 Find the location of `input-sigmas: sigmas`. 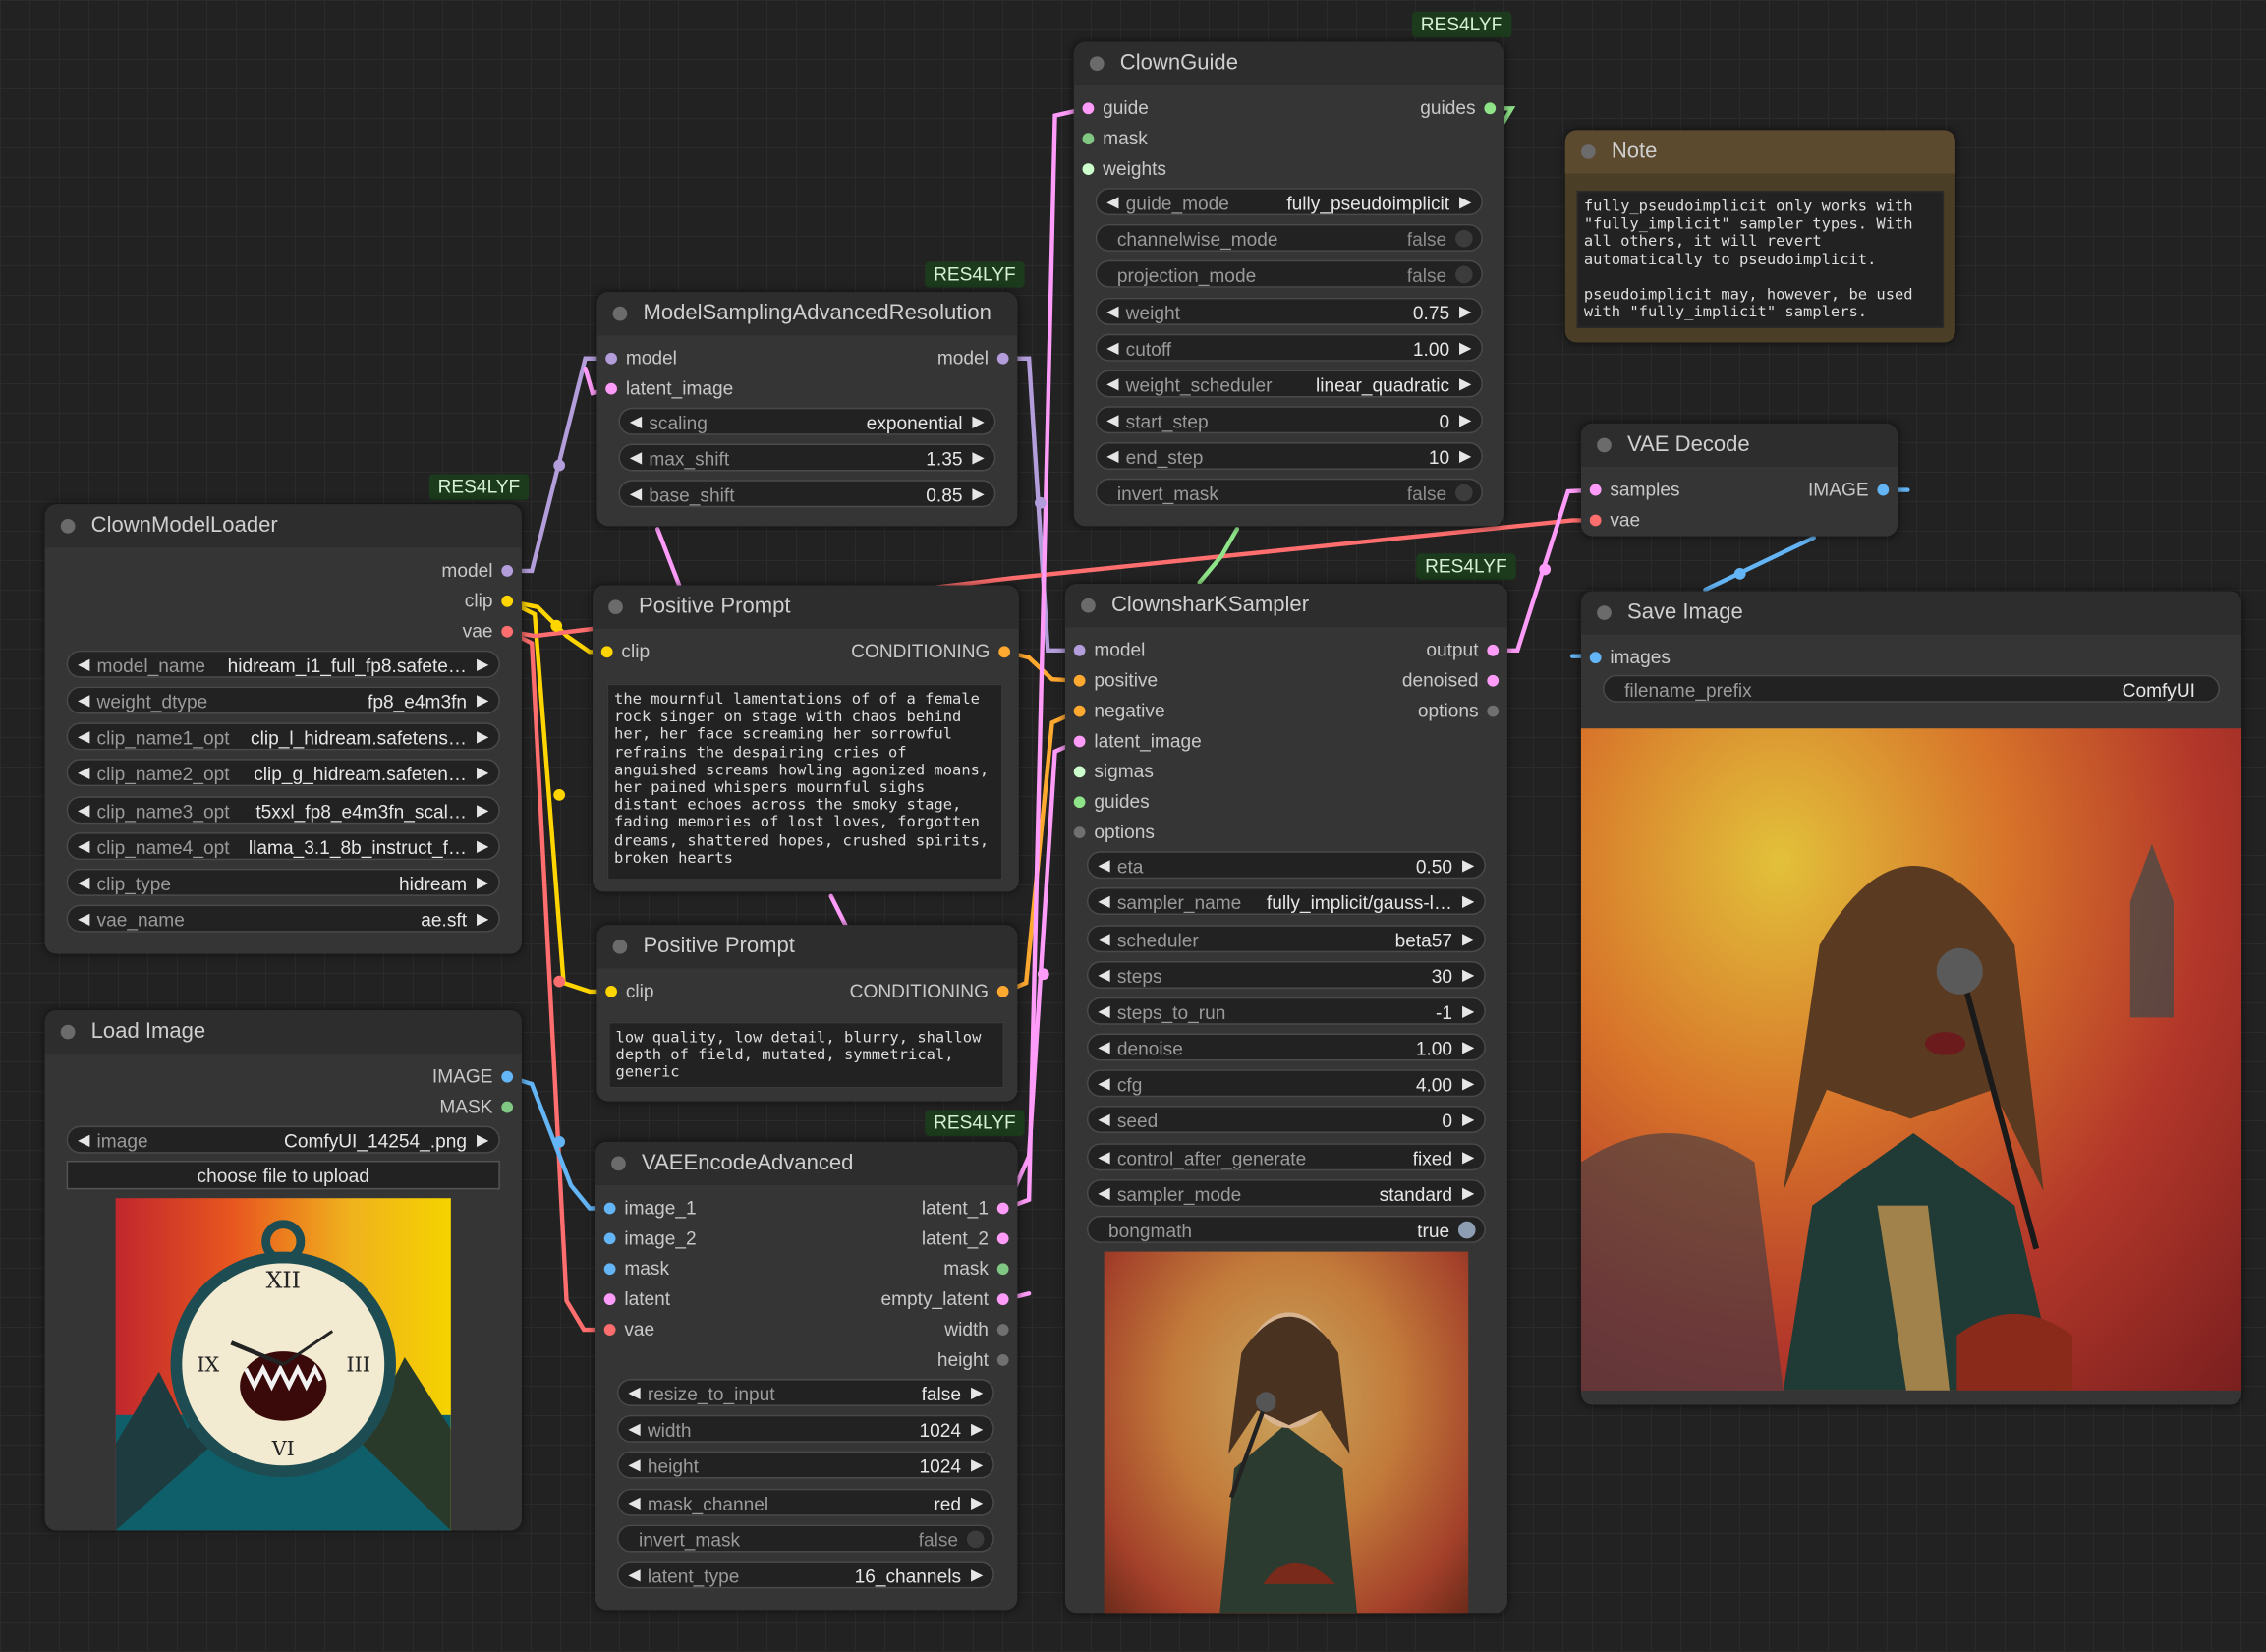

input-sigmas: sigmas is located at coordinates (1109, 771).